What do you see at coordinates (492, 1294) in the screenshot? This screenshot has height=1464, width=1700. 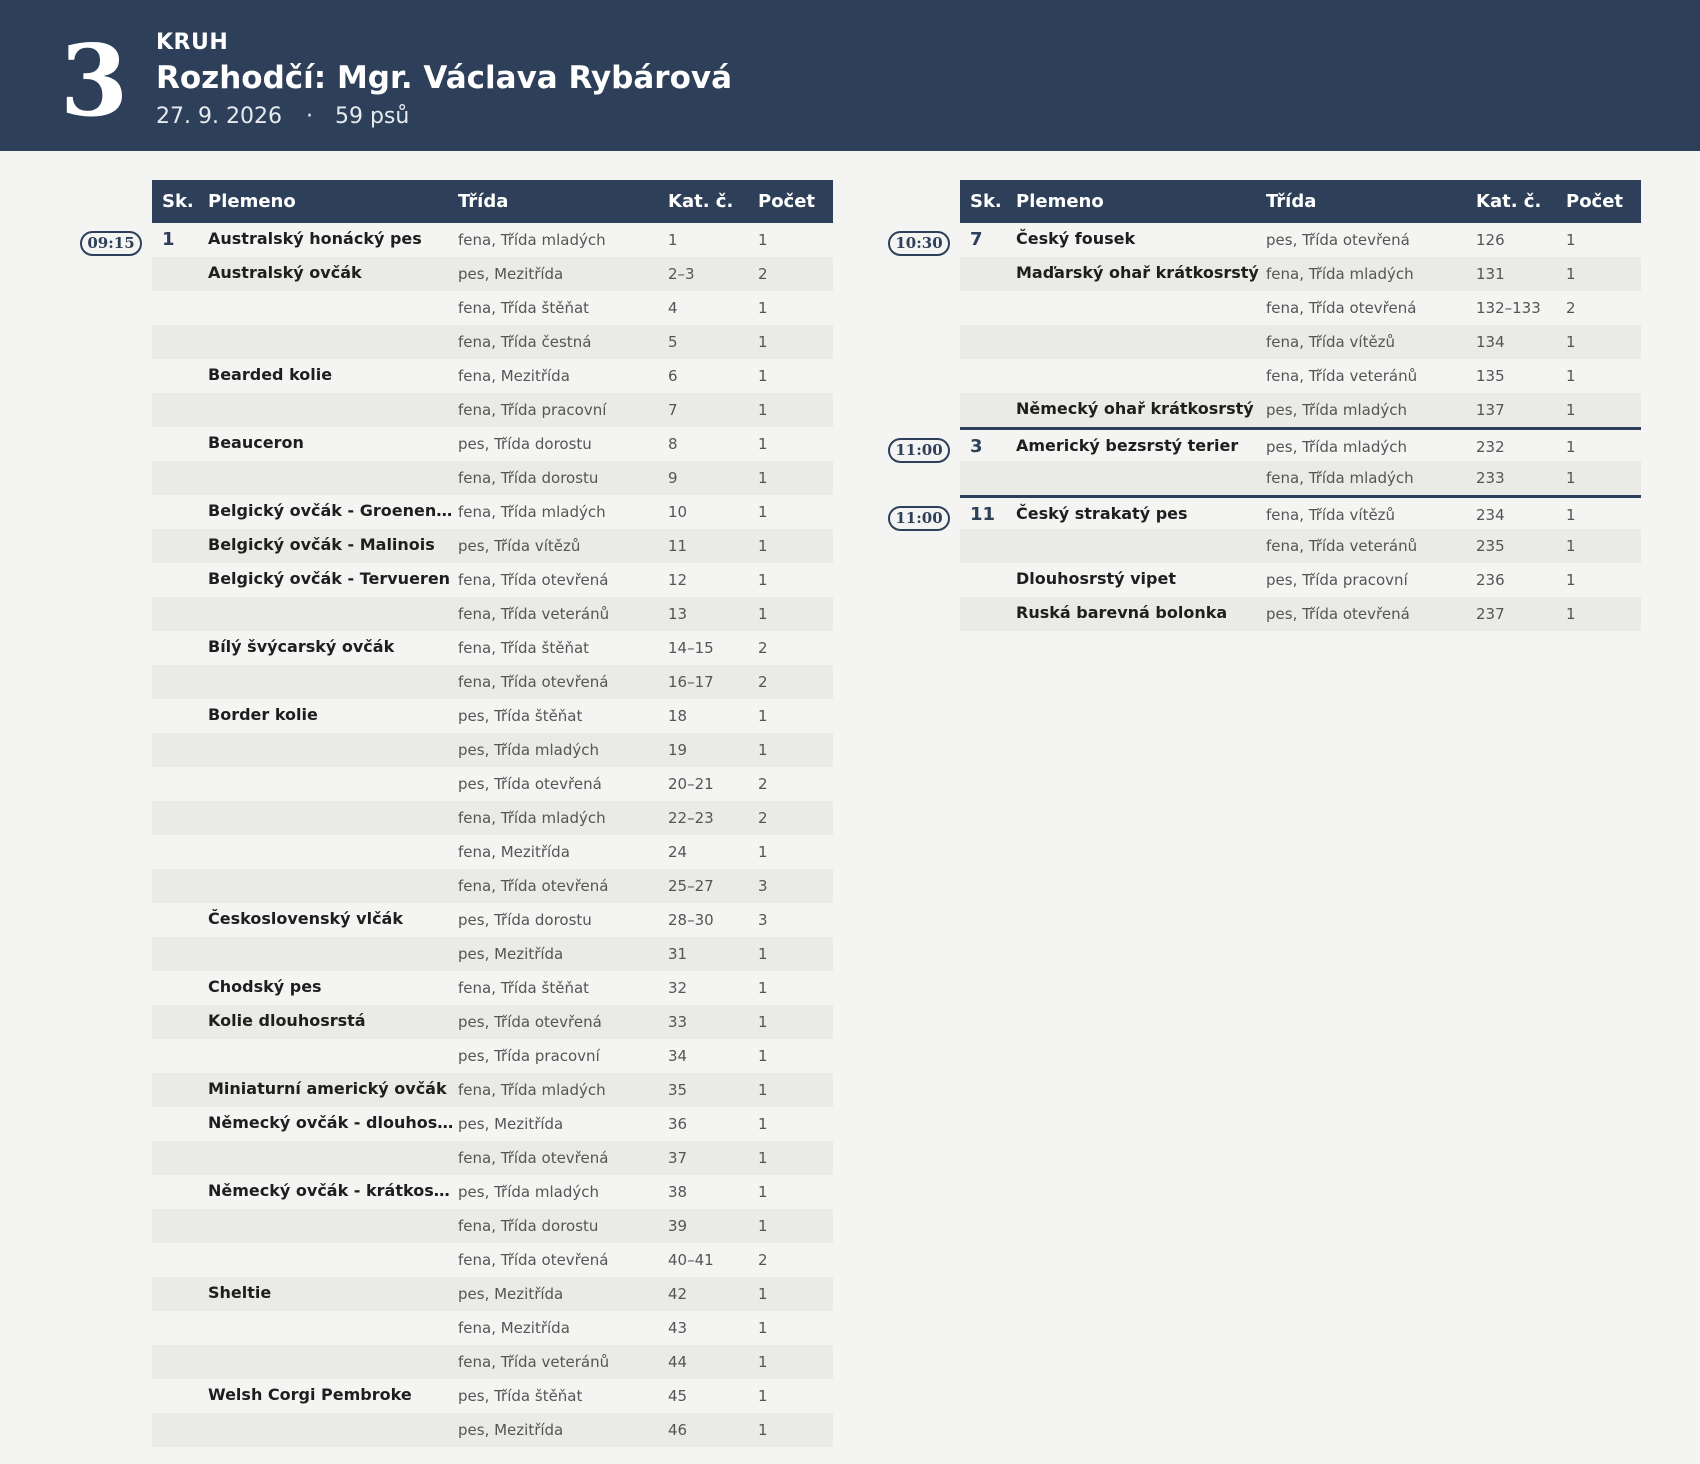 I see `table-row: Sheltie pes, Mezitřída 42 1` at bounding box center [492, 1294].